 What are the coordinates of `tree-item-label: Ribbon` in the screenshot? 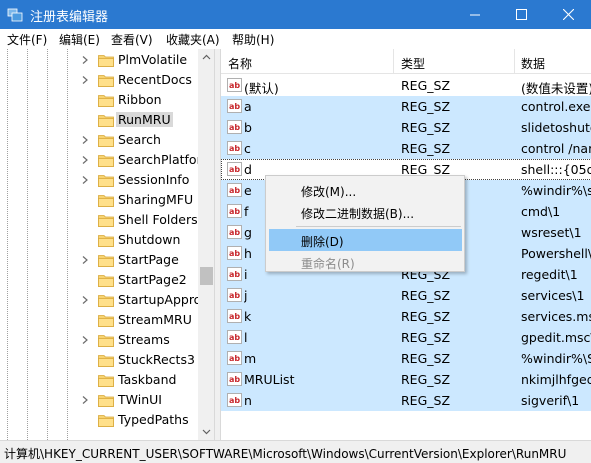 It's located at (140, 99).